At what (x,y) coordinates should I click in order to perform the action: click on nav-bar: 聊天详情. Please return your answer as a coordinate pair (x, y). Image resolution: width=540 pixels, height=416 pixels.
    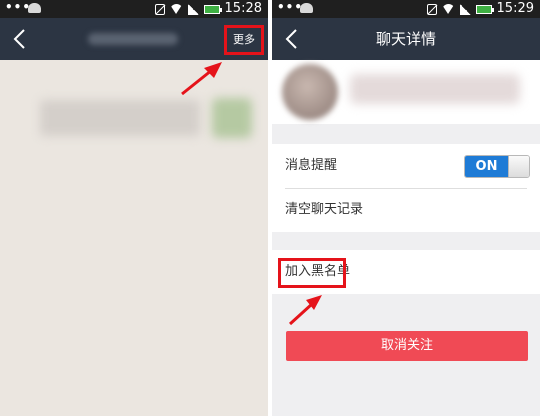
    Looking at the image, I should click on (406, 39).